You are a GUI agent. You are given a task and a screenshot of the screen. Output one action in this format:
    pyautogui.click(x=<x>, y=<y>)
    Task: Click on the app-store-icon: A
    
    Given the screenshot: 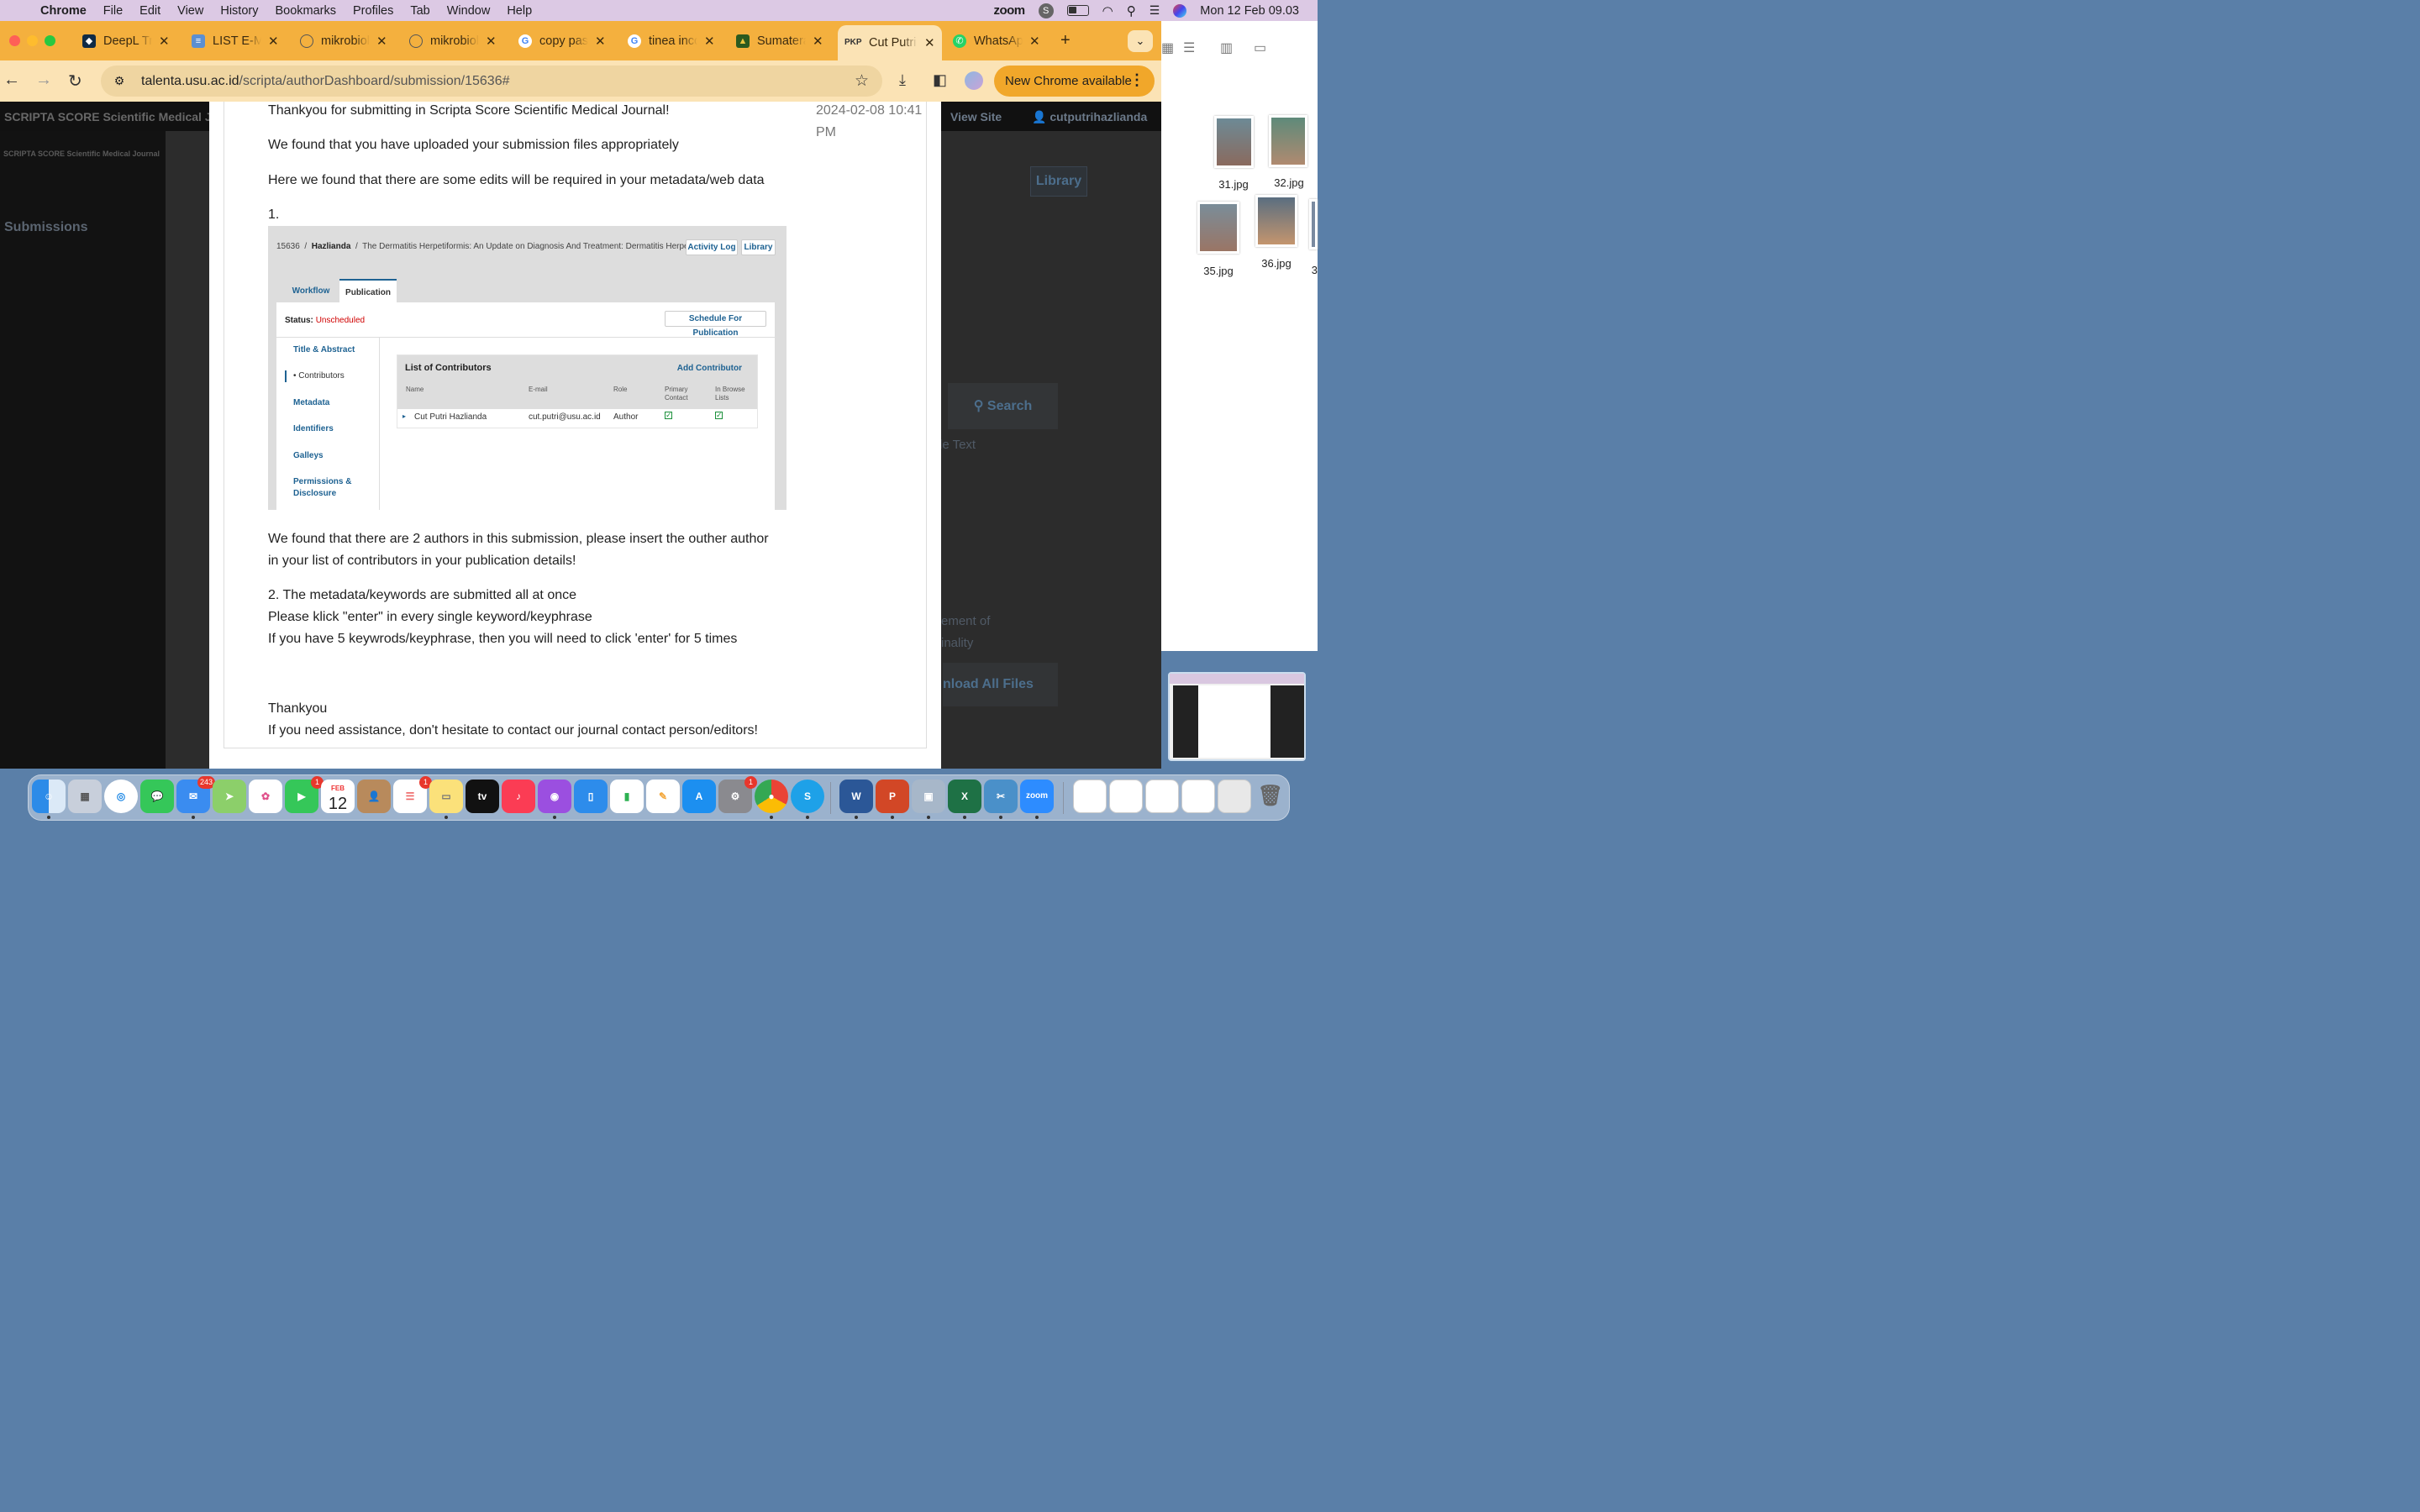 What is the action you would take?
    pyautogui.click(x=699, y=796)
    